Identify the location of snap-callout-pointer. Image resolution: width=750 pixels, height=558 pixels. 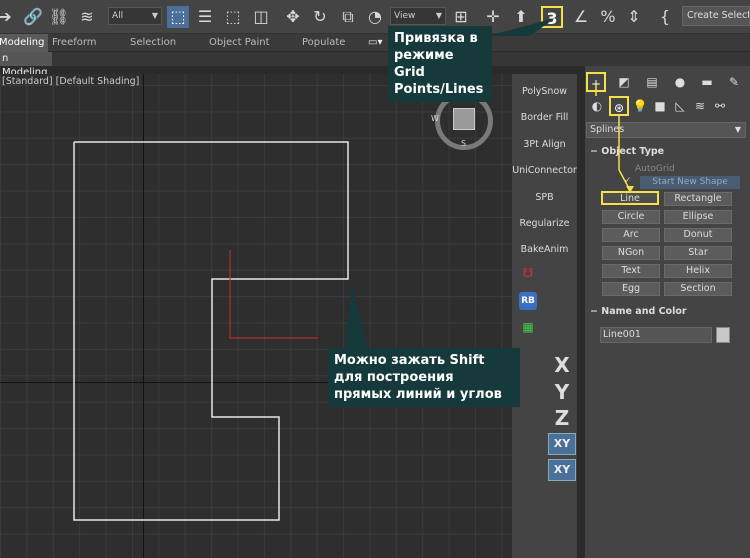
(521, 27).